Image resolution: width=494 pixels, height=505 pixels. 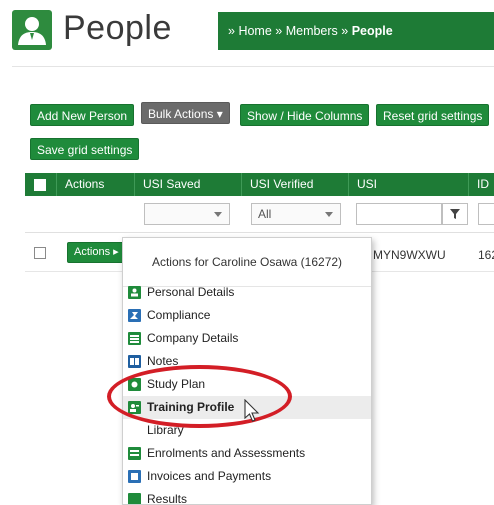 I want to click on filter-icon, so click(x=455, y=214).